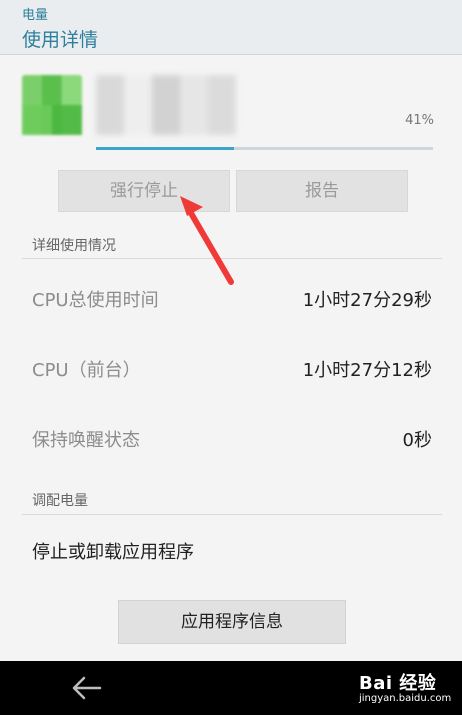  I want to click on detail-value: 0秒, so click(417, 440).